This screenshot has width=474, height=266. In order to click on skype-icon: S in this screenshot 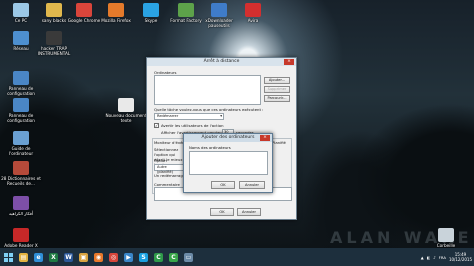, I will do `click(143, 257)`.